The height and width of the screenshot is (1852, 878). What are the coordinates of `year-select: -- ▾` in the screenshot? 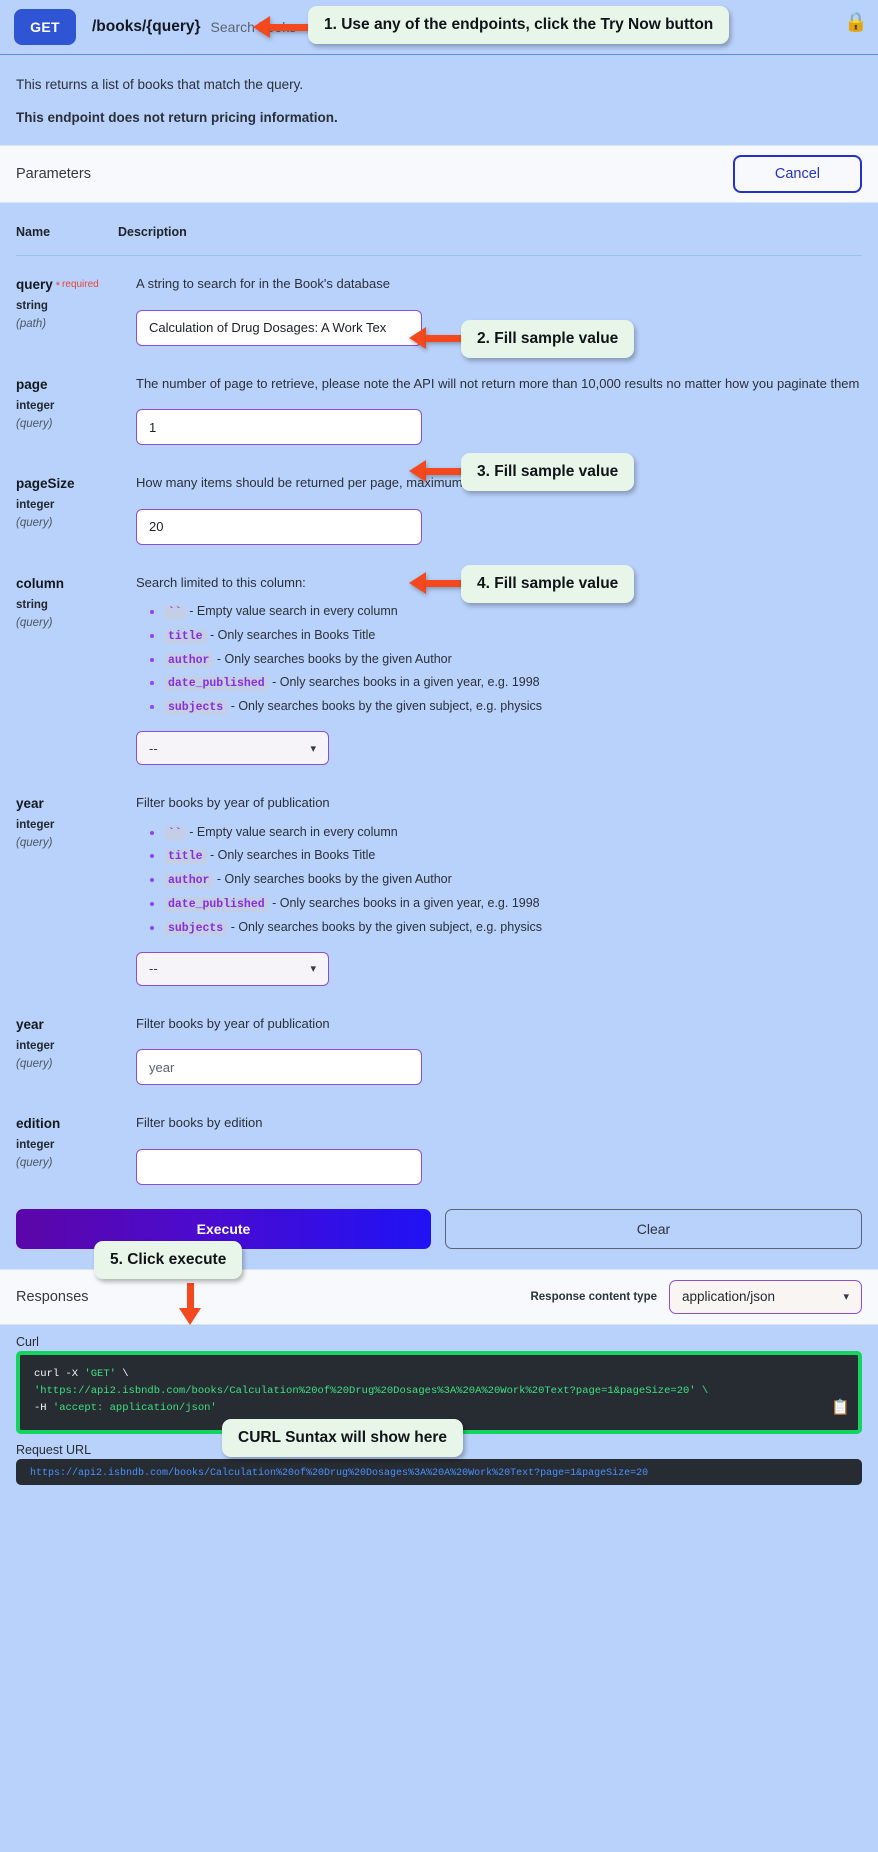 It's located at (232, 968).